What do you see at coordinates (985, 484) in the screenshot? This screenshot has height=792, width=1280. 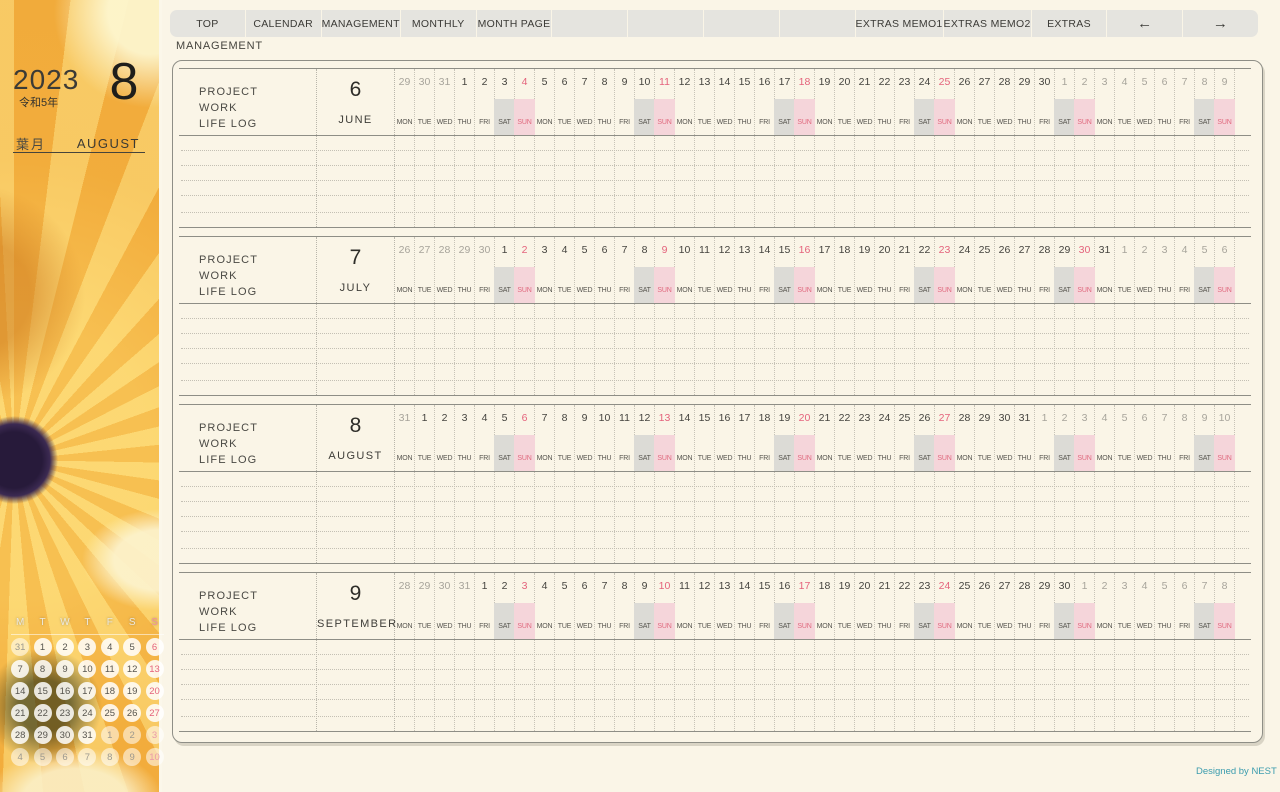 I see `day-column: 29 TUE` at bounding box center [985, 484].